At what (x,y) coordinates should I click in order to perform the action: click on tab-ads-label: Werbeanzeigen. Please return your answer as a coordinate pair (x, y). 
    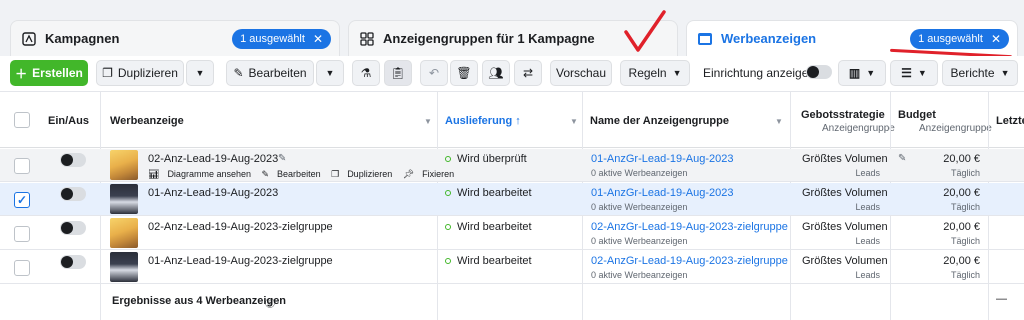
    Looking at the image, I should click on (769, 38).